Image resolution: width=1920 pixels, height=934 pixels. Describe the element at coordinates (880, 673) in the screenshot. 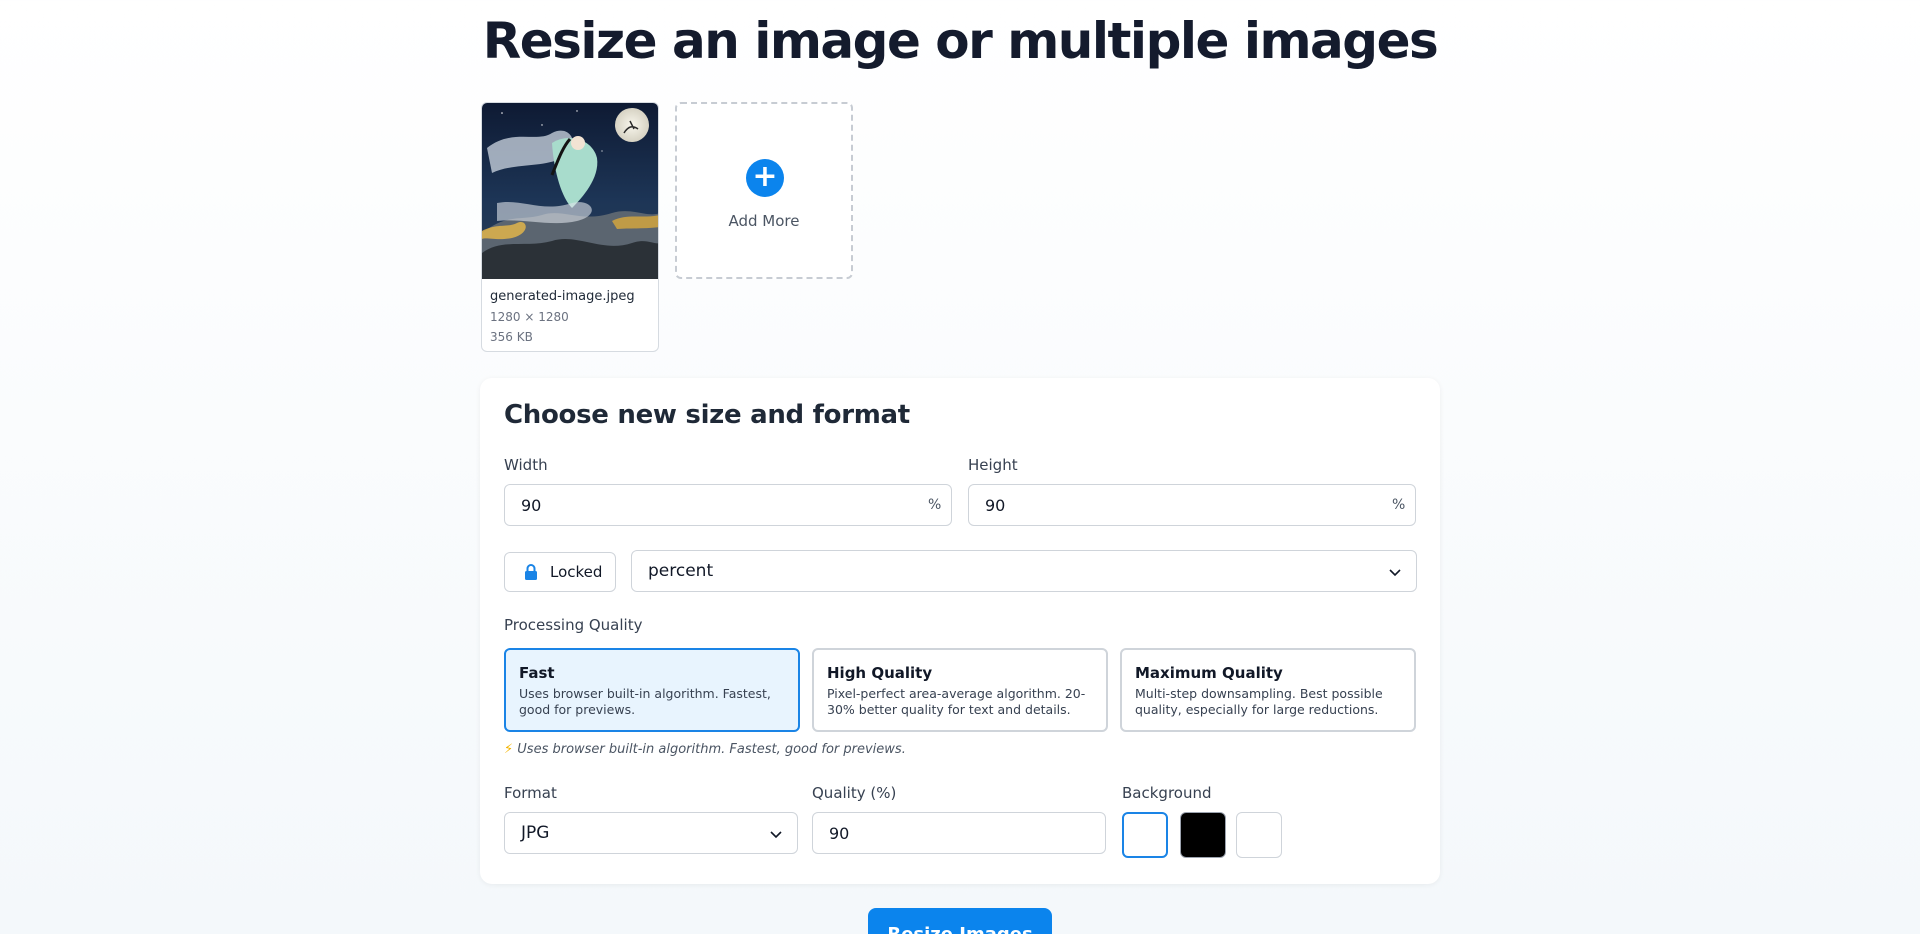

I see `quality-option-title: High Quality` at that location.